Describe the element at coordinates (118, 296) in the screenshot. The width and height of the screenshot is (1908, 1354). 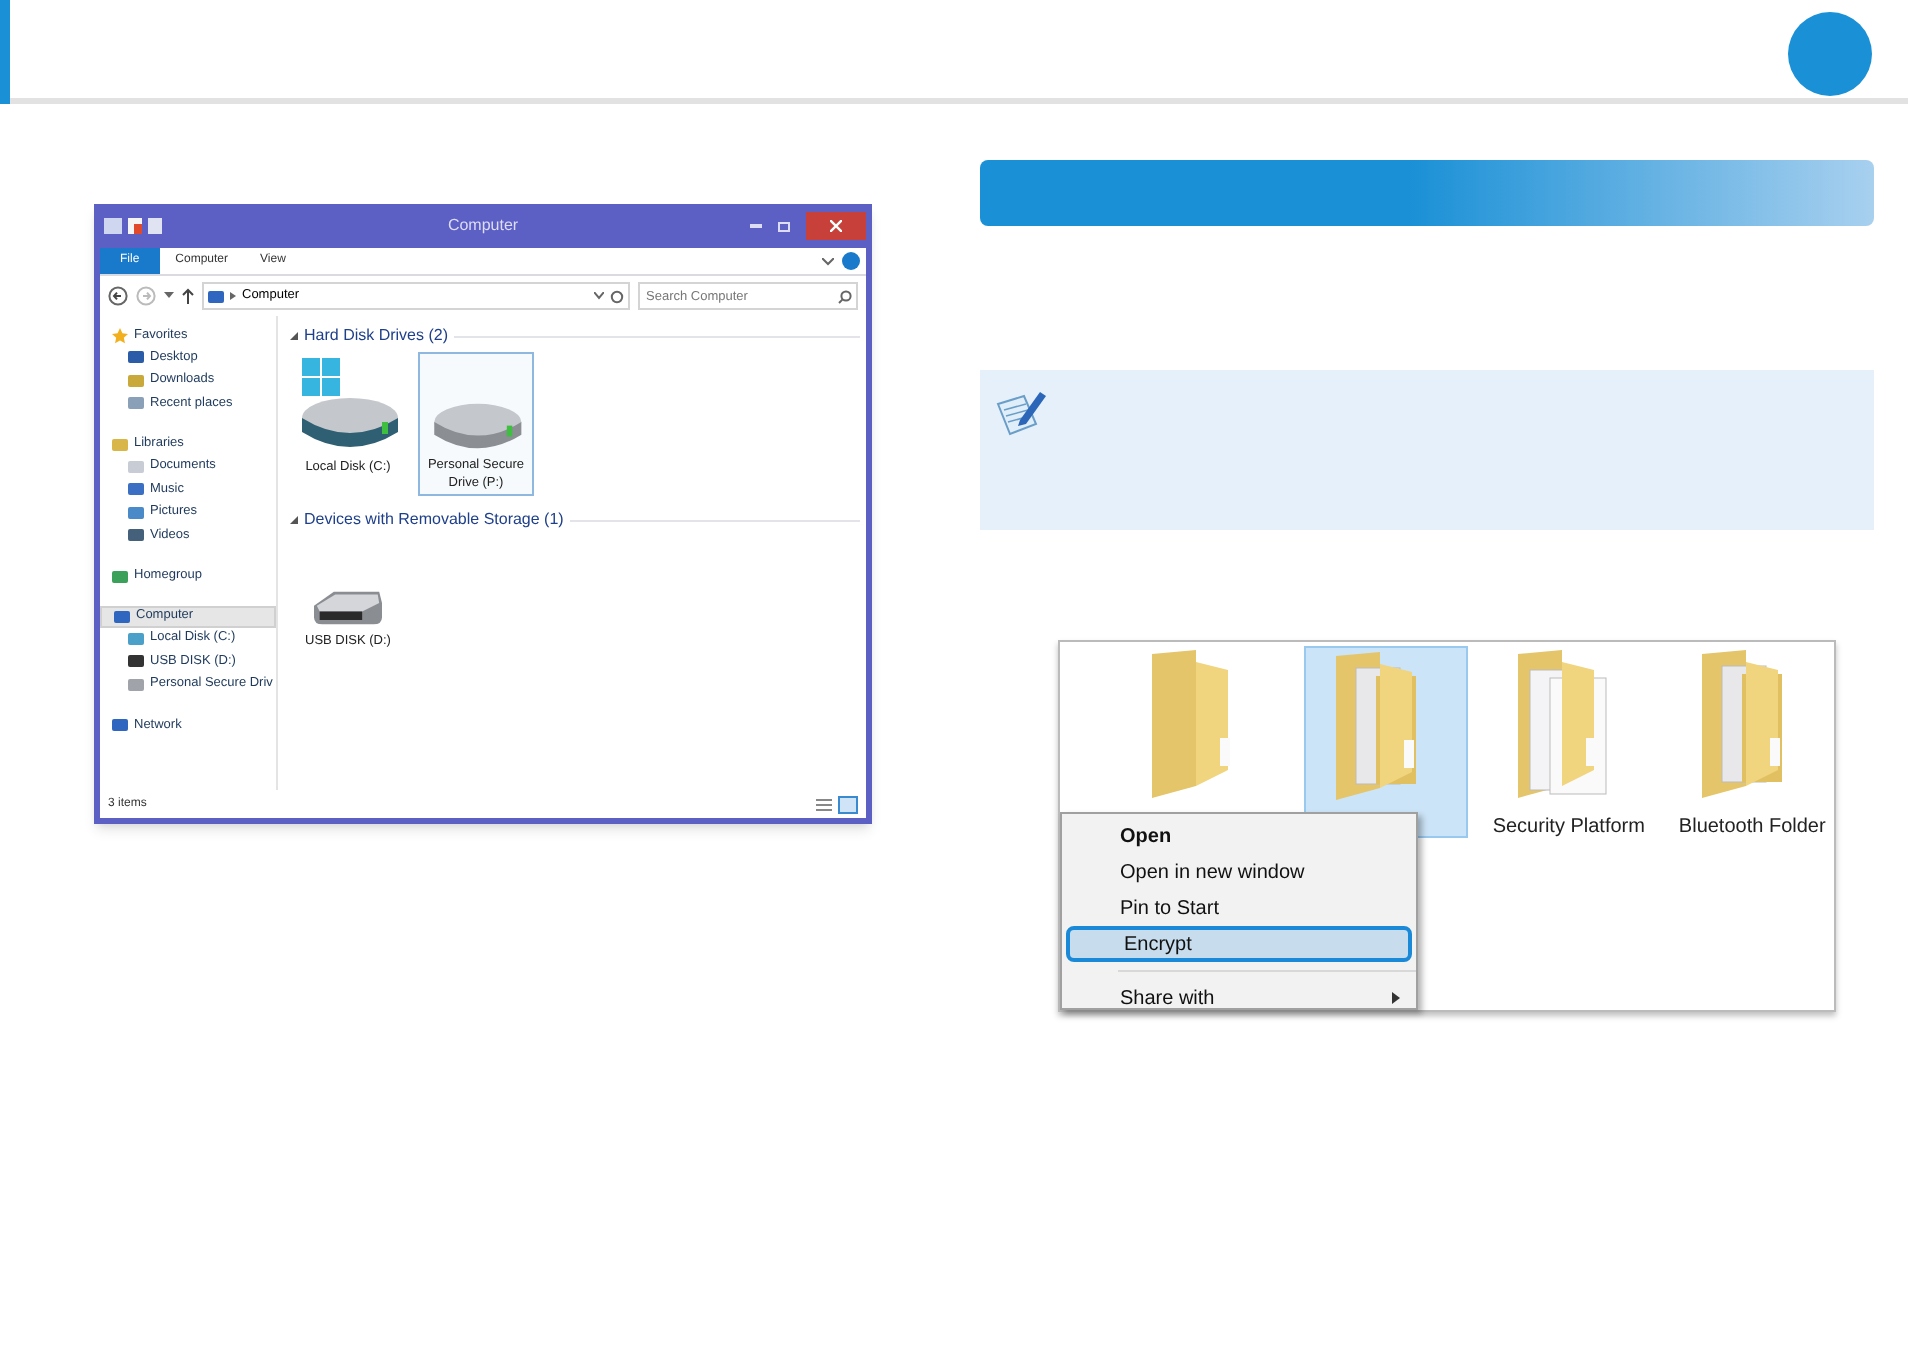
I see `back-icon` at that location.